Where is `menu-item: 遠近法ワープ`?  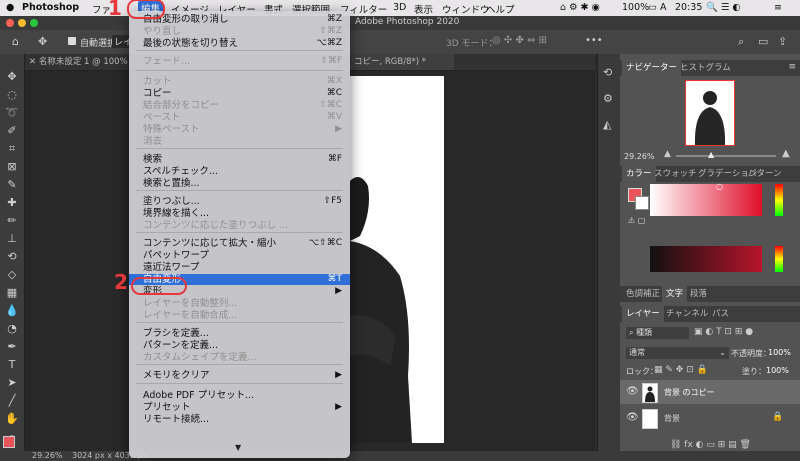 menu-item: 遠近法ワープ is located at coordinates (239, 267).